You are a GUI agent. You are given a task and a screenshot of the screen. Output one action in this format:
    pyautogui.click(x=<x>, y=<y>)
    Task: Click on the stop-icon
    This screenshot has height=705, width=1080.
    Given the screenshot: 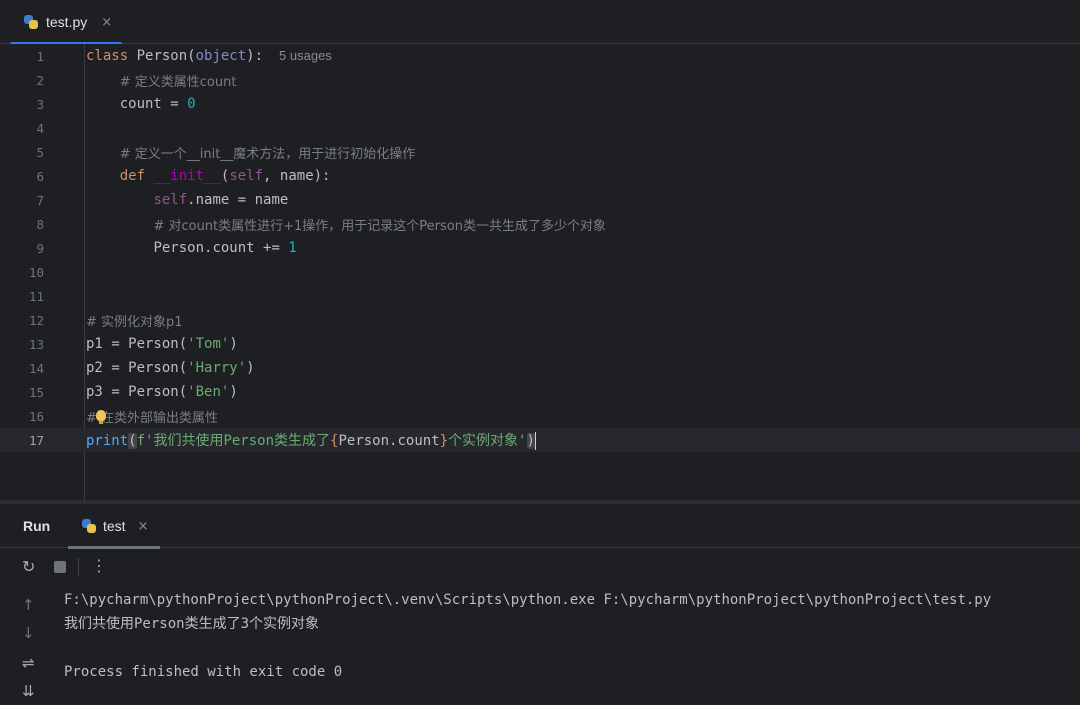 What is the action you would take?
    pyautogui.click(x=60, y=567)
    